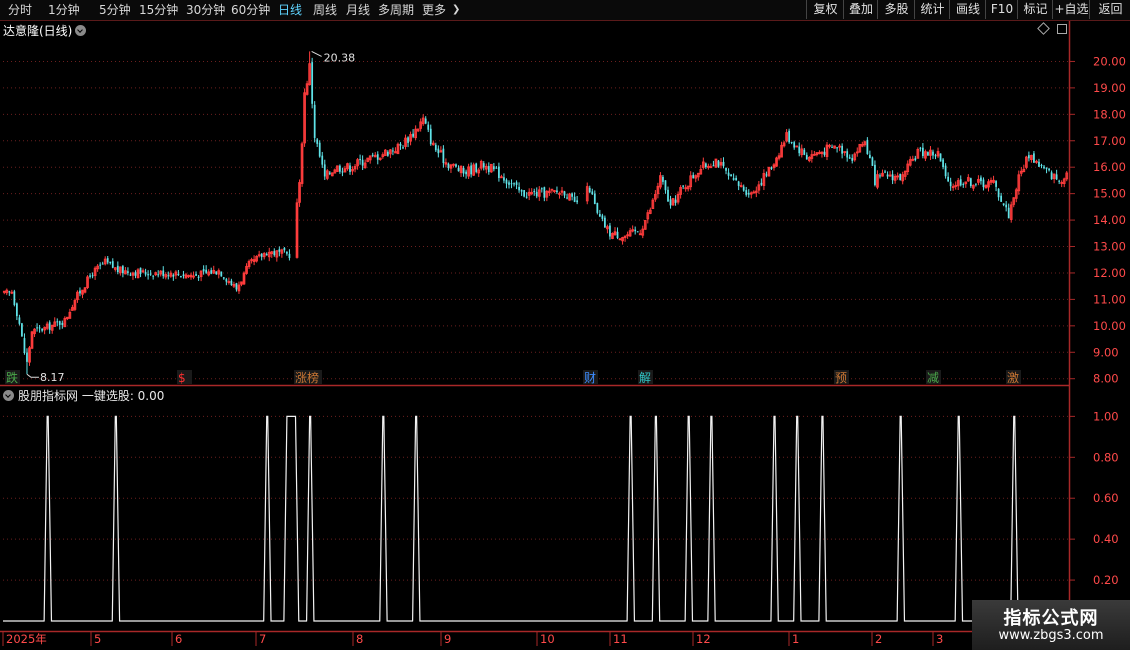 The height and width of the screenshot is (650, 1130). Describe the element at coordinates (1109, 220) in the screenshot. I see `price-tick-label: 14.00` at that location.